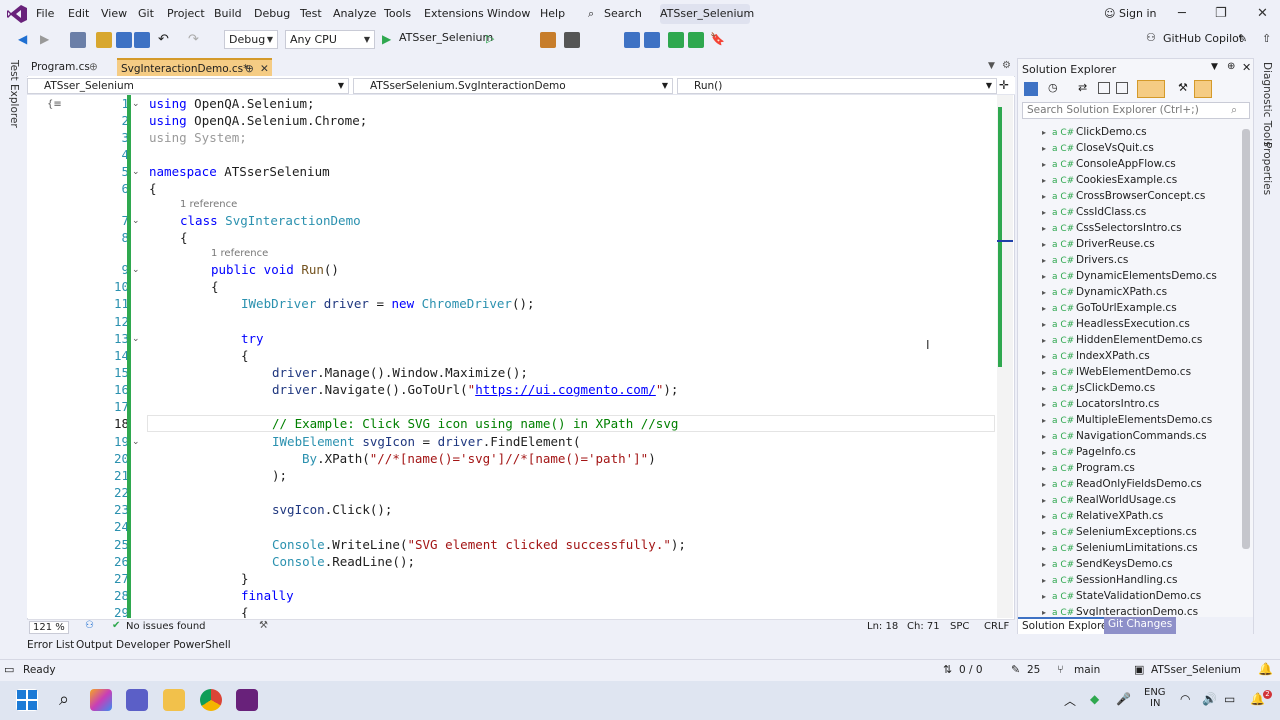 The width and height of the screenshot is (1280, 720). Describe the element at coordinates (1266, 38) in the screenshot. I see `feedback-icon: ⇧` at that location.